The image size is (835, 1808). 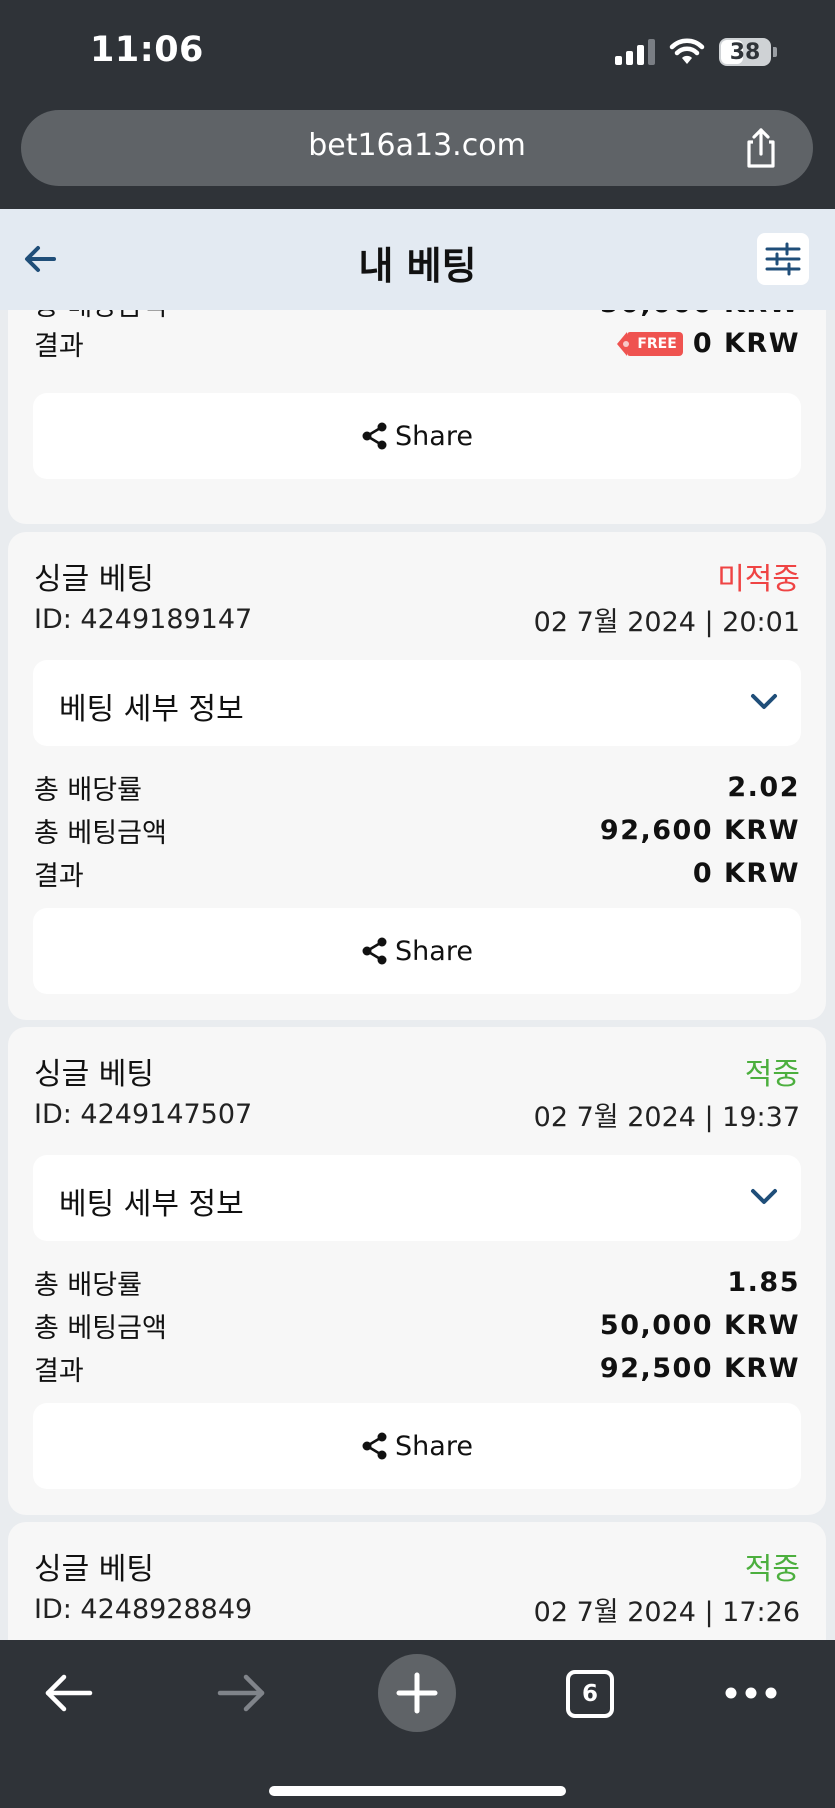 I want to click on page-title: 내 베팅, so click(x=417, y=266).